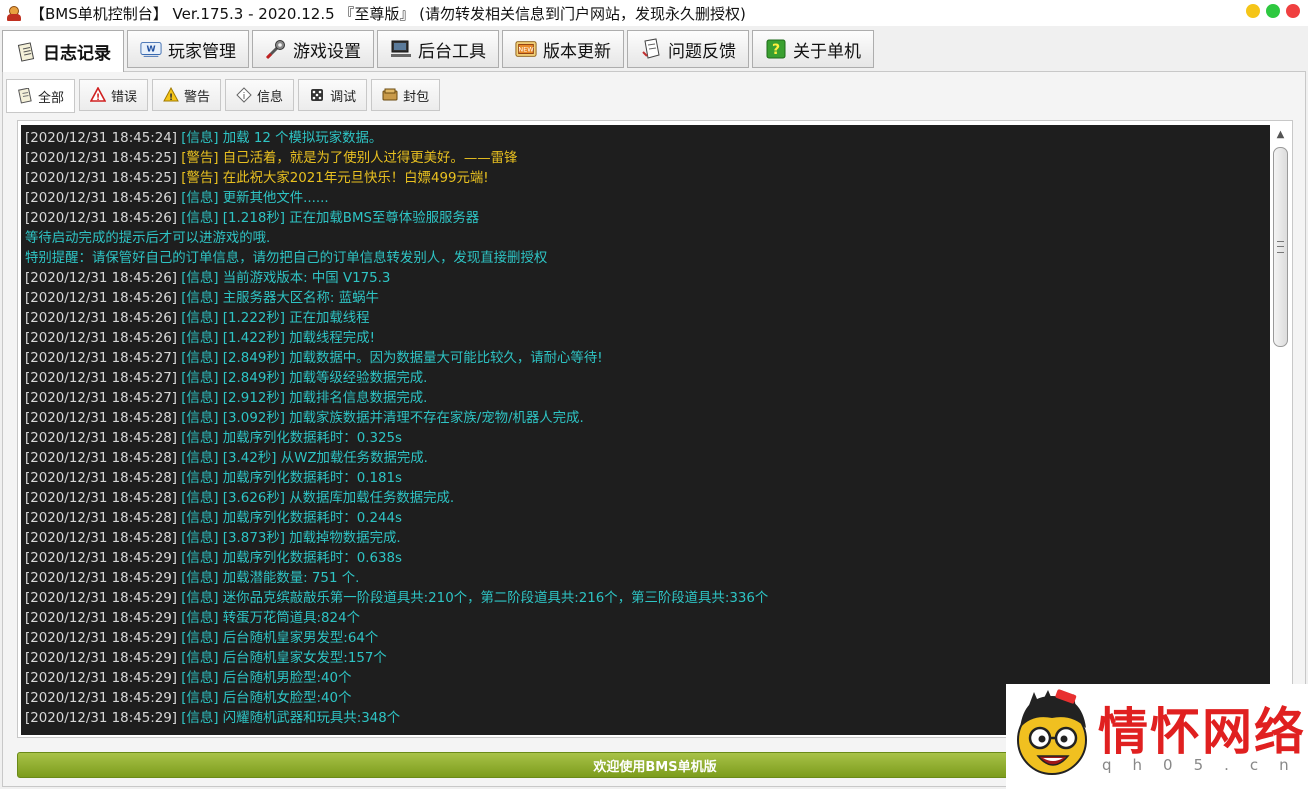 This screenshot has height=789, width=1308. What do you see at coordinates (302, 138) in the screenshot?
I see `log-message: 加载 12 个模拟玩家数据。` at bounding box center [302, 138].